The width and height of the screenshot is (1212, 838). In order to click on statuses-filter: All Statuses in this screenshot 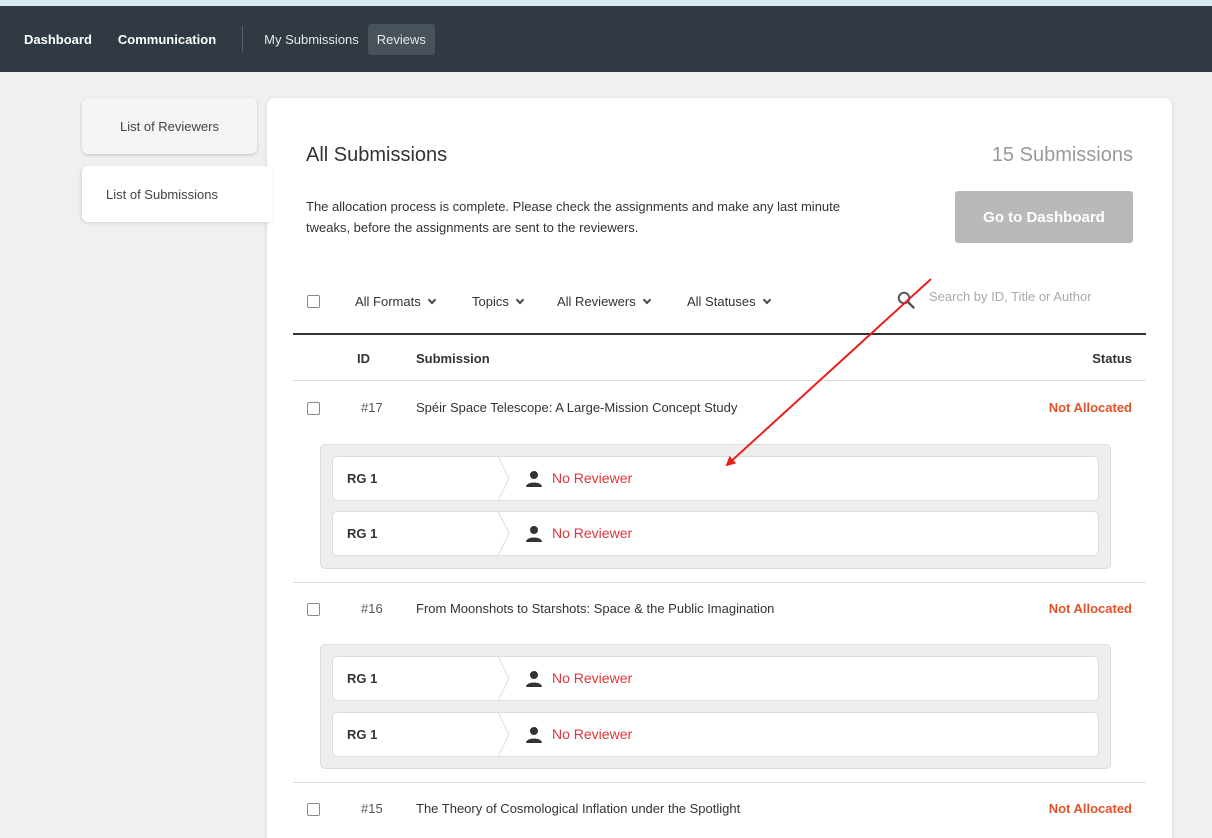, I will do `click(729, 301)`.